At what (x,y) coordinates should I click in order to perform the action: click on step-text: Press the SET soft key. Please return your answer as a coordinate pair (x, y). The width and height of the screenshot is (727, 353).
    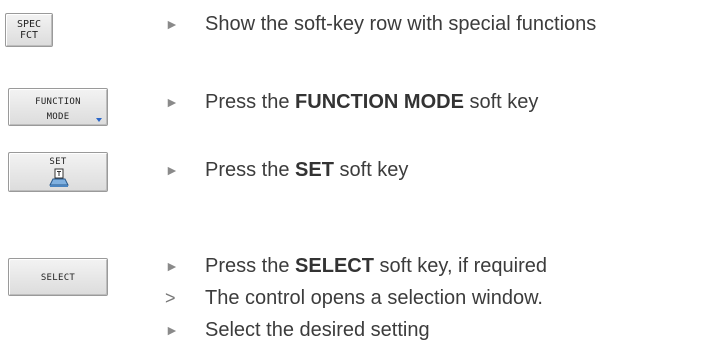
    Looking at the image, I should click on (307, 170).